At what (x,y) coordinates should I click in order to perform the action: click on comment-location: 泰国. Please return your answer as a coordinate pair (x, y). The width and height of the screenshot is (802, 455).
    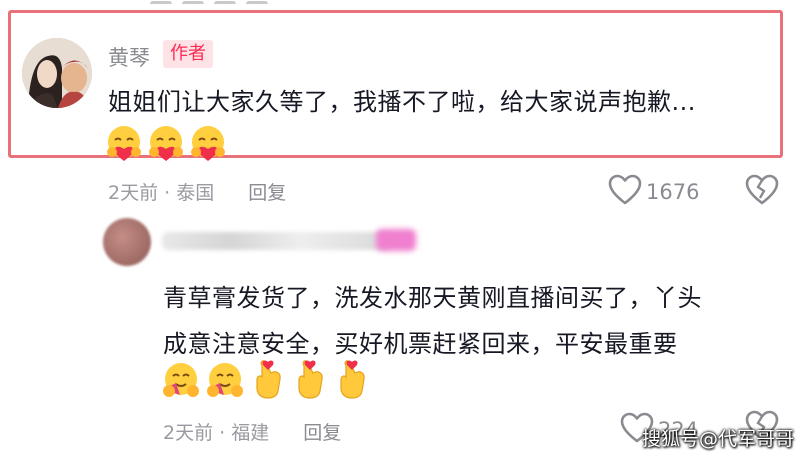
    Looking at the image, I should click on (195, 193).